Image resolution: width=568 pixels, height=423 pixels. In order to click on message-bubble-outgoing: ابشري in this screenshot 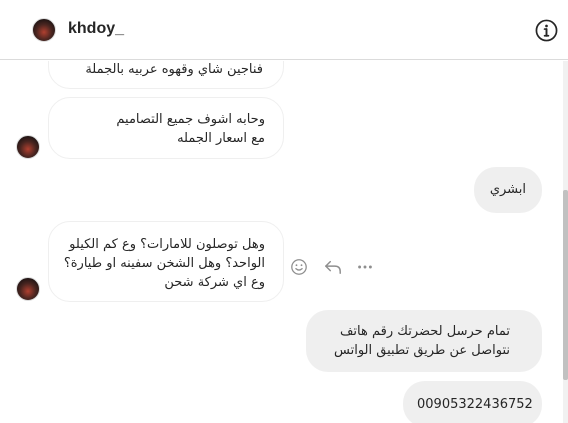, I will do `click(508, 190)`.